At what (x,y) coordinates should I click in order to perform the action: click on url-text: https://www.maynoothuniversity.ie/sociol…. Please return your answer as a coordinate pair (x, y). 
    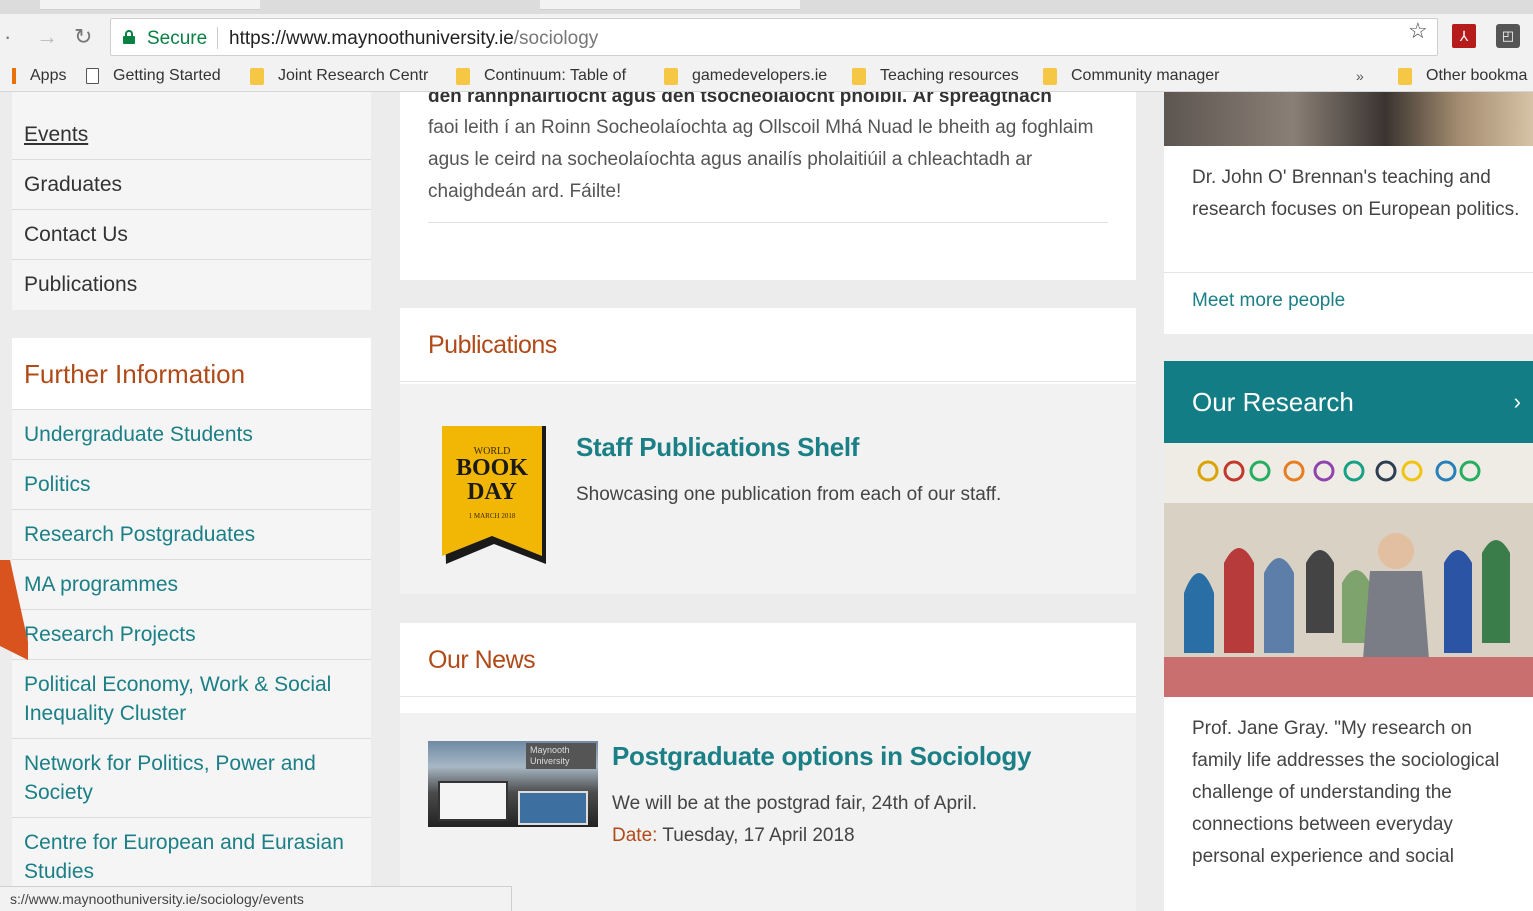
    Looking at the image, I should click on (413, 39).